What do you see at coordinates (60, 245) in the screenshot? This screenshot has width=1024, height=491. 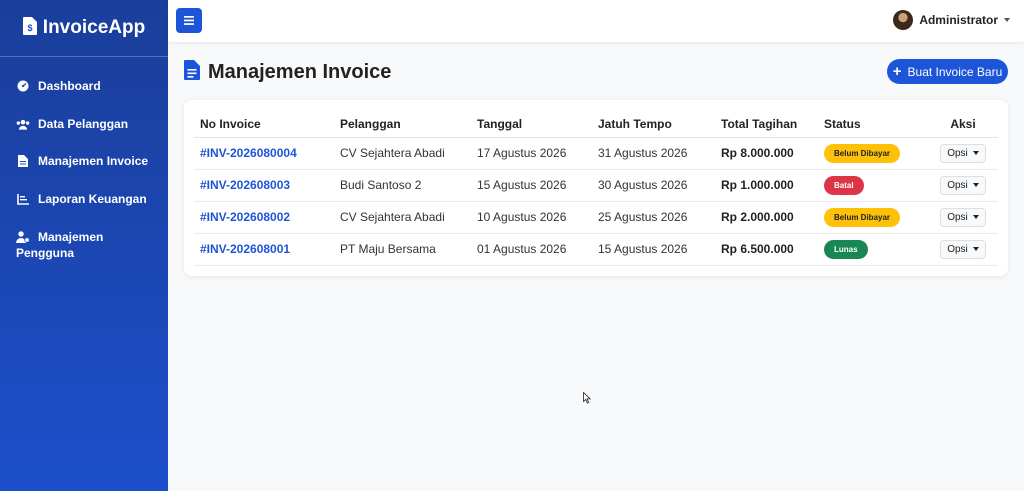 I see `sidebar-item-label: Manajemen Pengguna` at bounding box center [60, 245].